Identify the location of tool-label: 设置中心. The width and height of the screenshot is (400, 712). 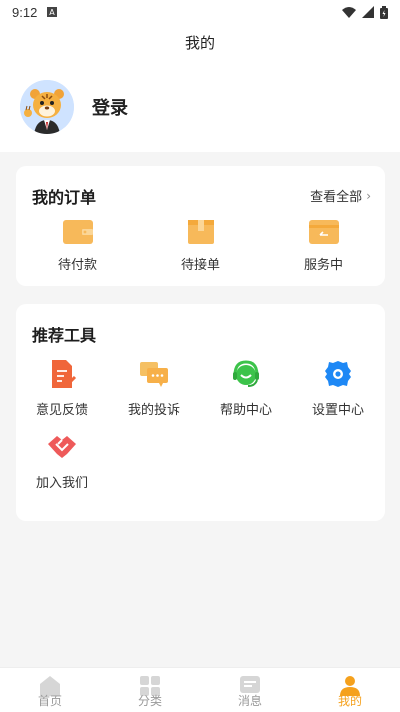
(337, 410).